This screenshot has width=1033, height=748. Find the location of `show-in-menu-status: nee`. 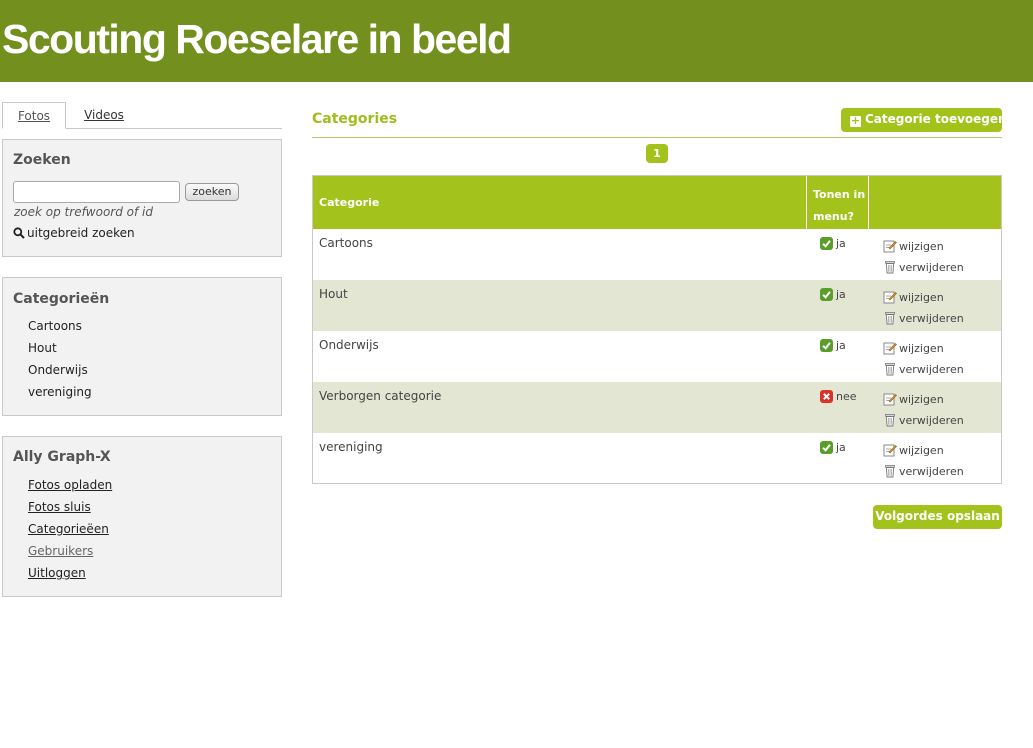

show-in-menu-status: nee is located at coordinates (838, 396).